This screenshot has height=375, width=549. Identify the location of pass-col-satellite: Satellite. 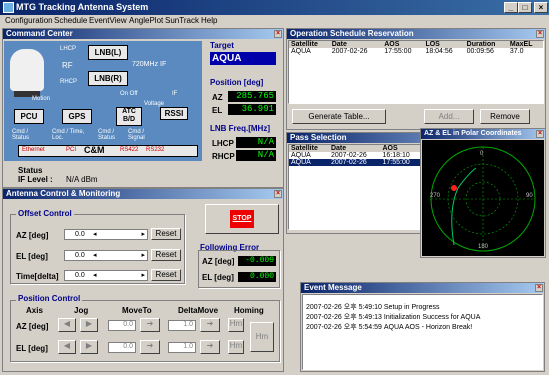
(309, 148).